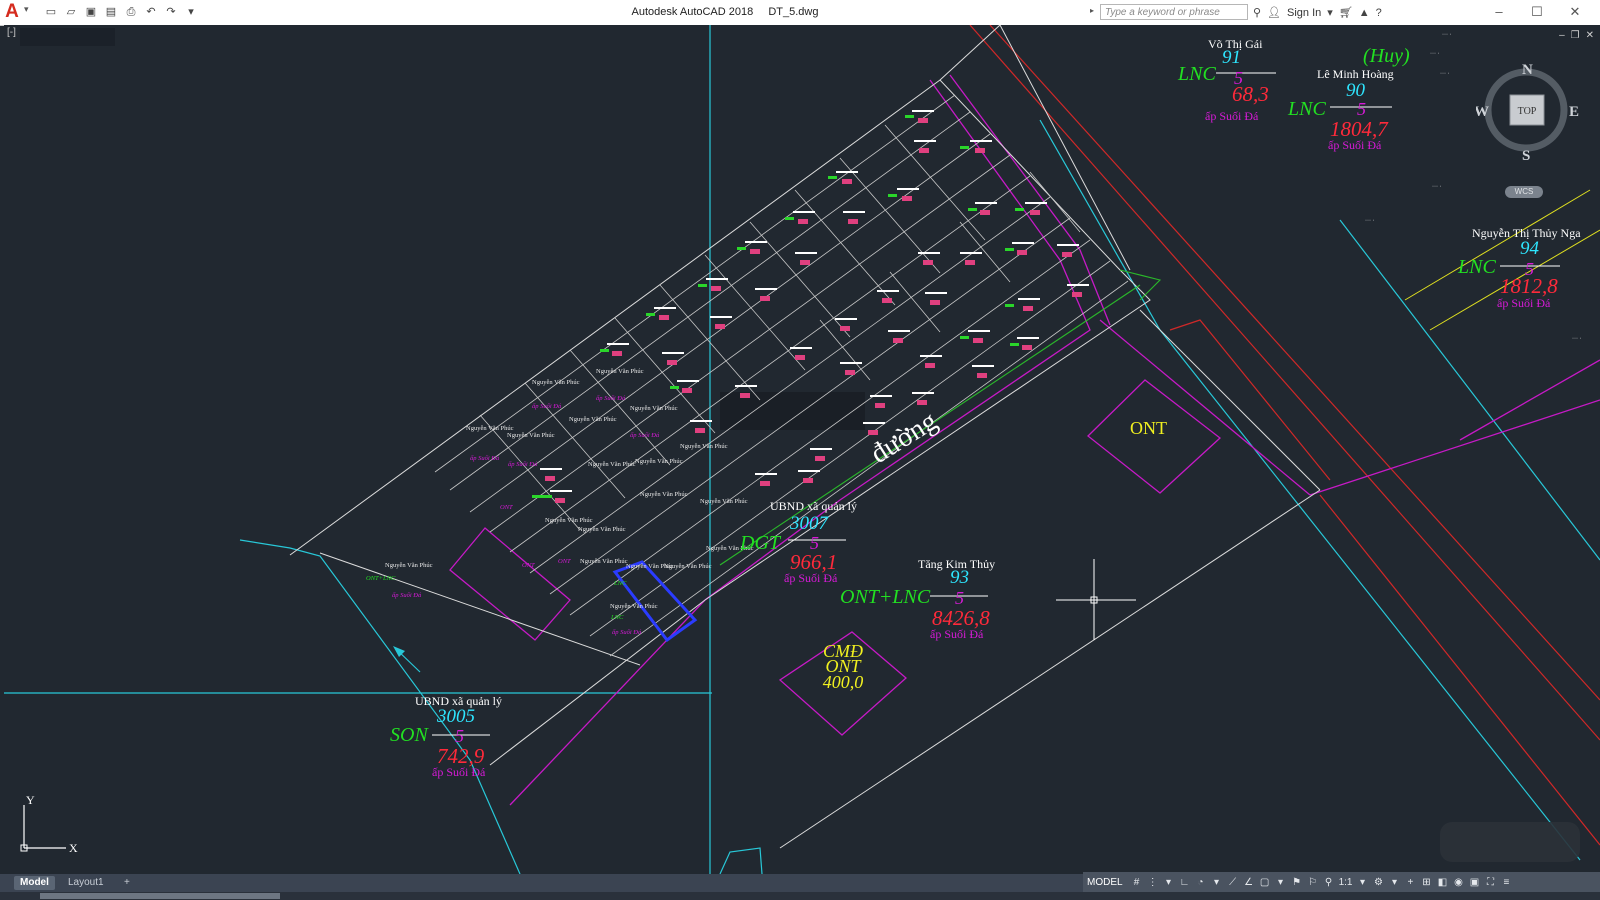  I want to click on ucs-icon: Y X, so click(49, 824).